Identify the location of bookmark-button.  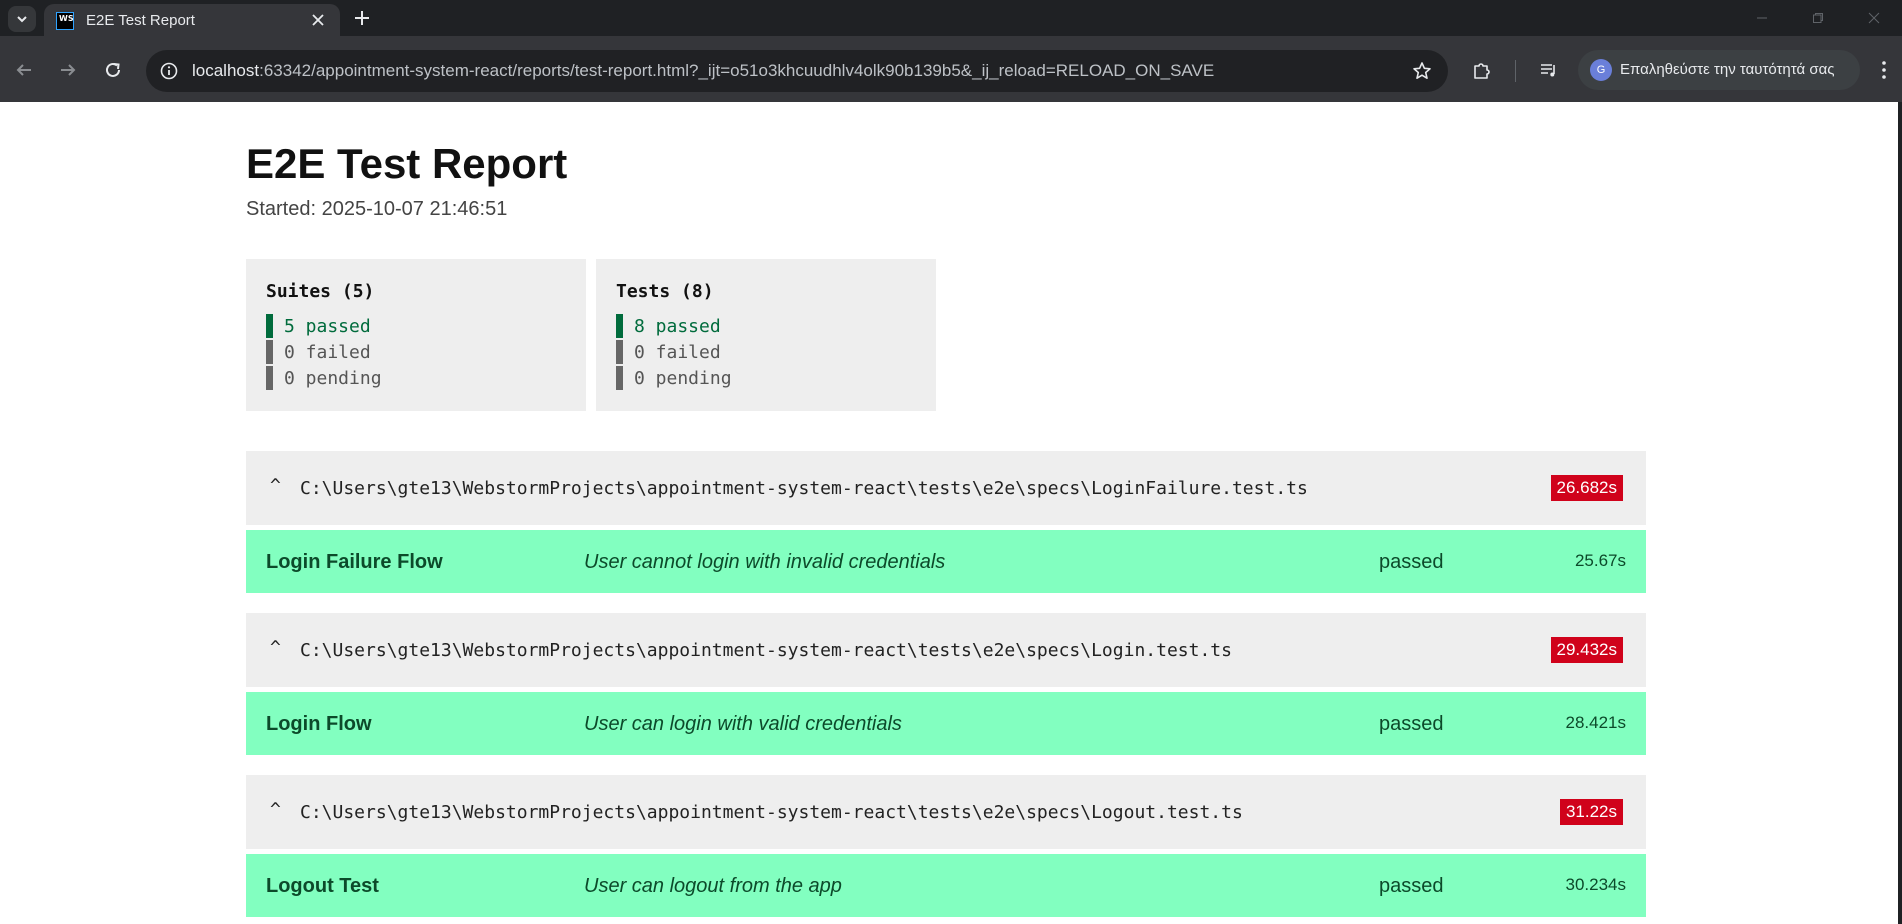
(1422, 71).